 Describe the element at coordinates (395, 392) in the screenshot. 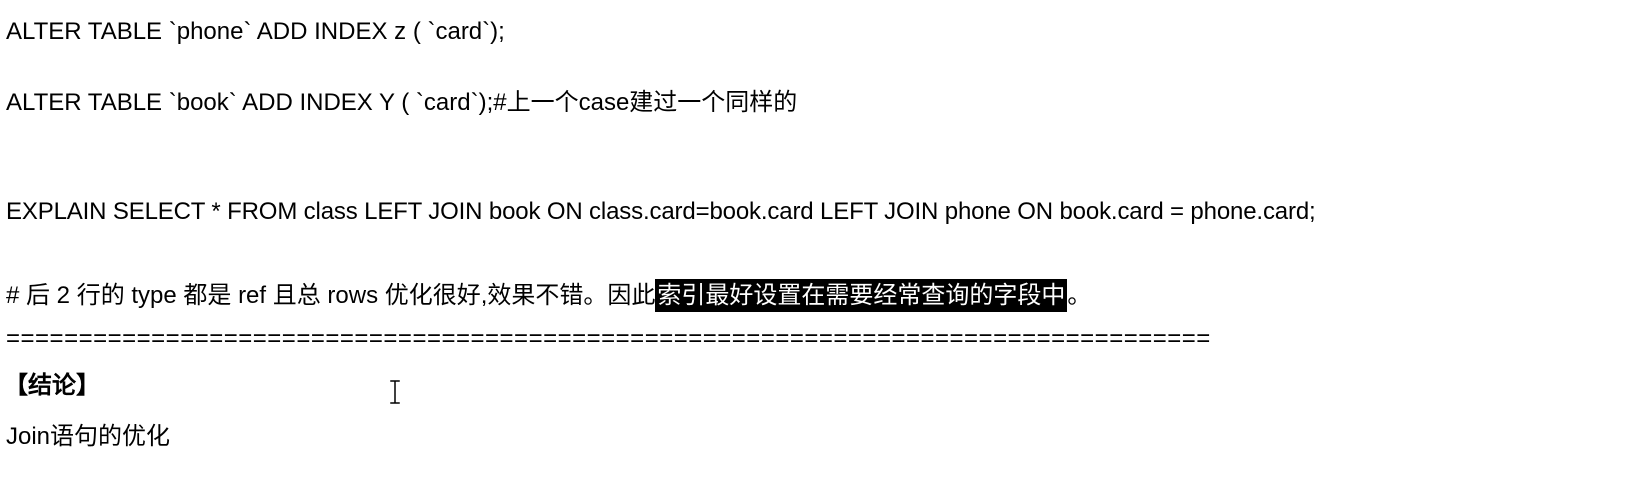

I see `text-cursor-icon` at that location.